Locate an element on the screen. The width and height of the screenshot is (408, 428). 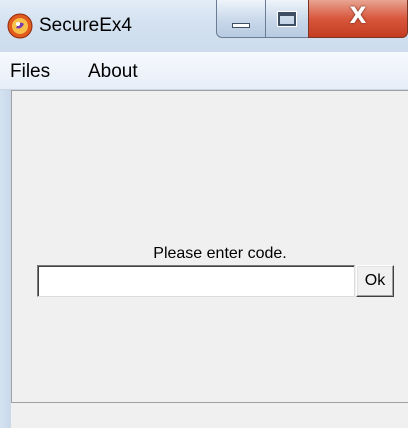
caption-buttons: X is located at coordinates (312, 20).